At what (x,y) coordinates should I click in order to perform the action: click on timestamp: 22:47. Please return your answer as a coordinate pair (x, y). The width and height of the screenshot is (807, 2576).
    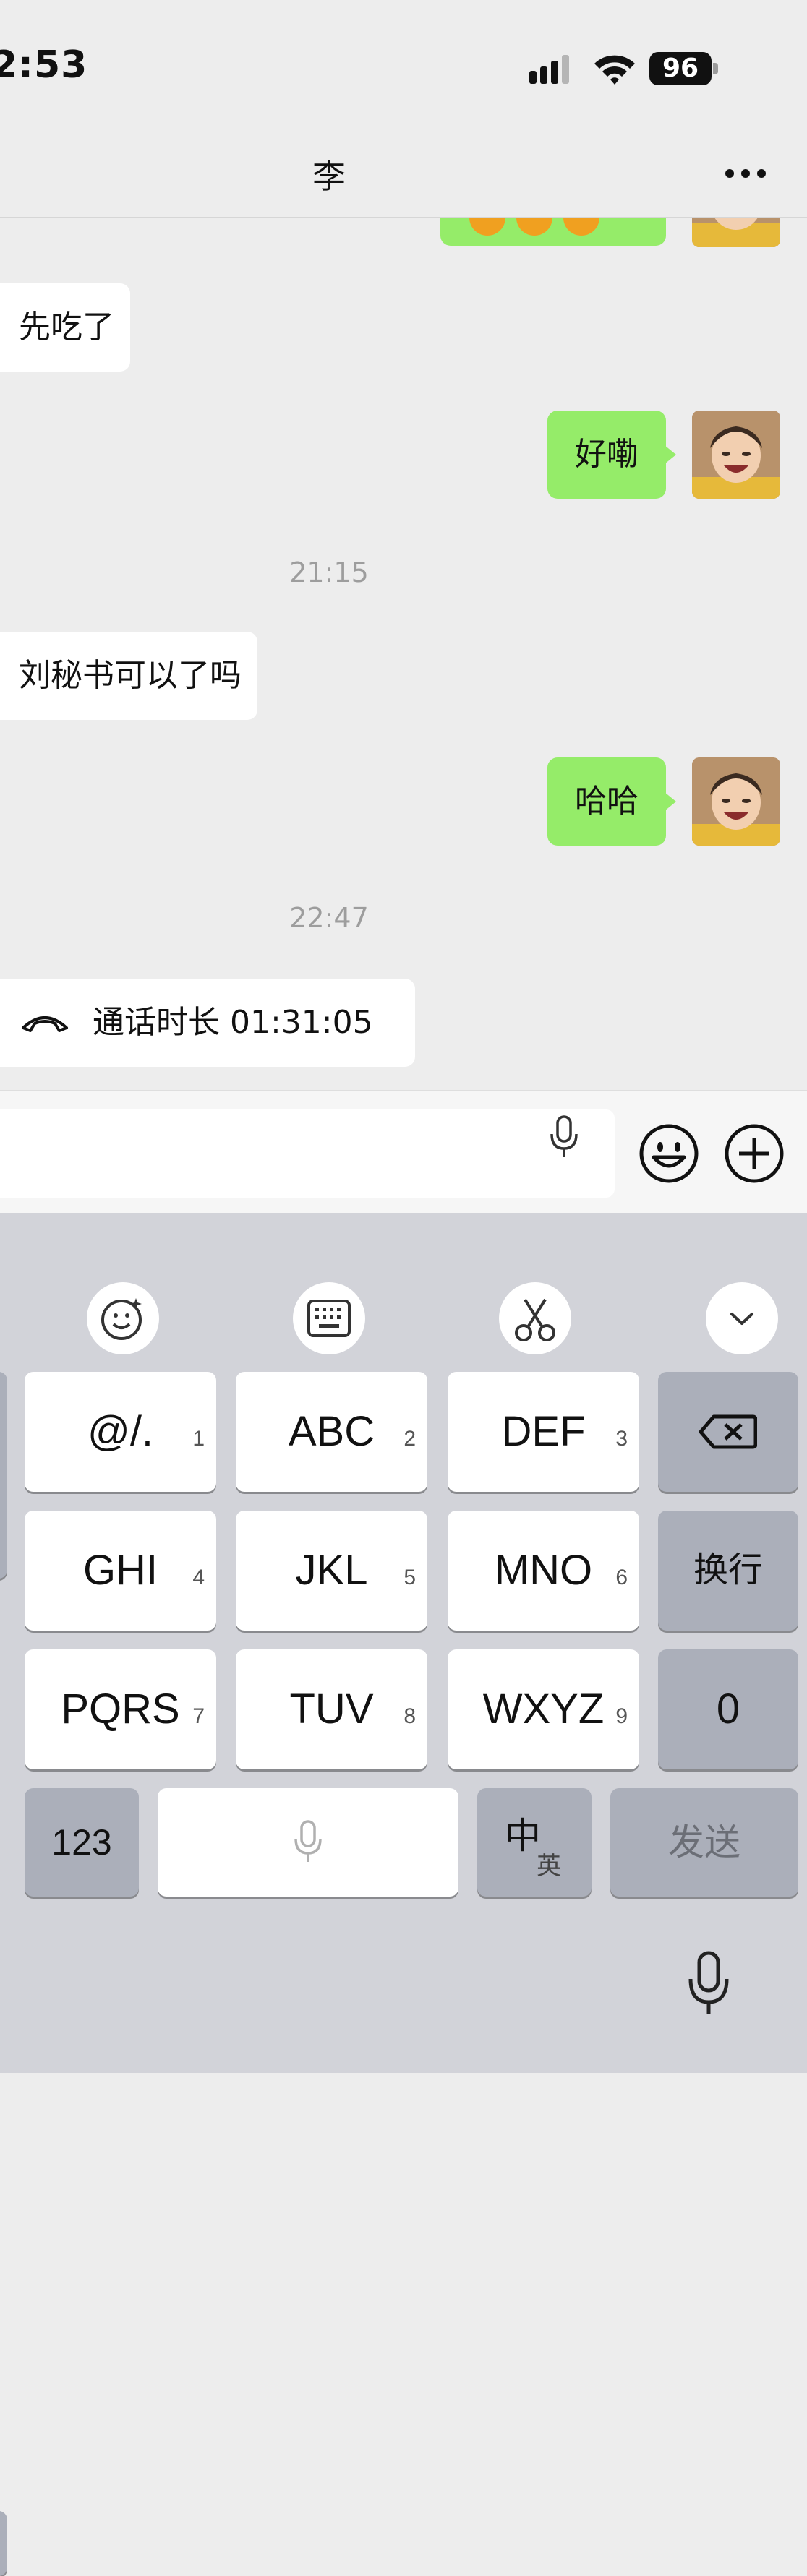
    Looking at the image, I should click on (329, 918).